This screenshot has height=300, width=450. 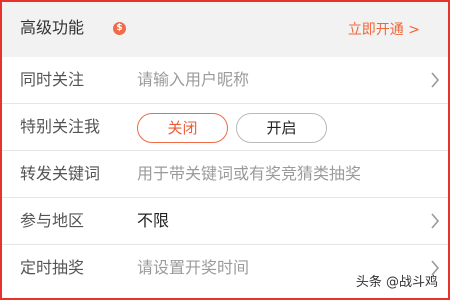 I want to click on toggle-off-button: 关闭, so click(x=182, y=128).